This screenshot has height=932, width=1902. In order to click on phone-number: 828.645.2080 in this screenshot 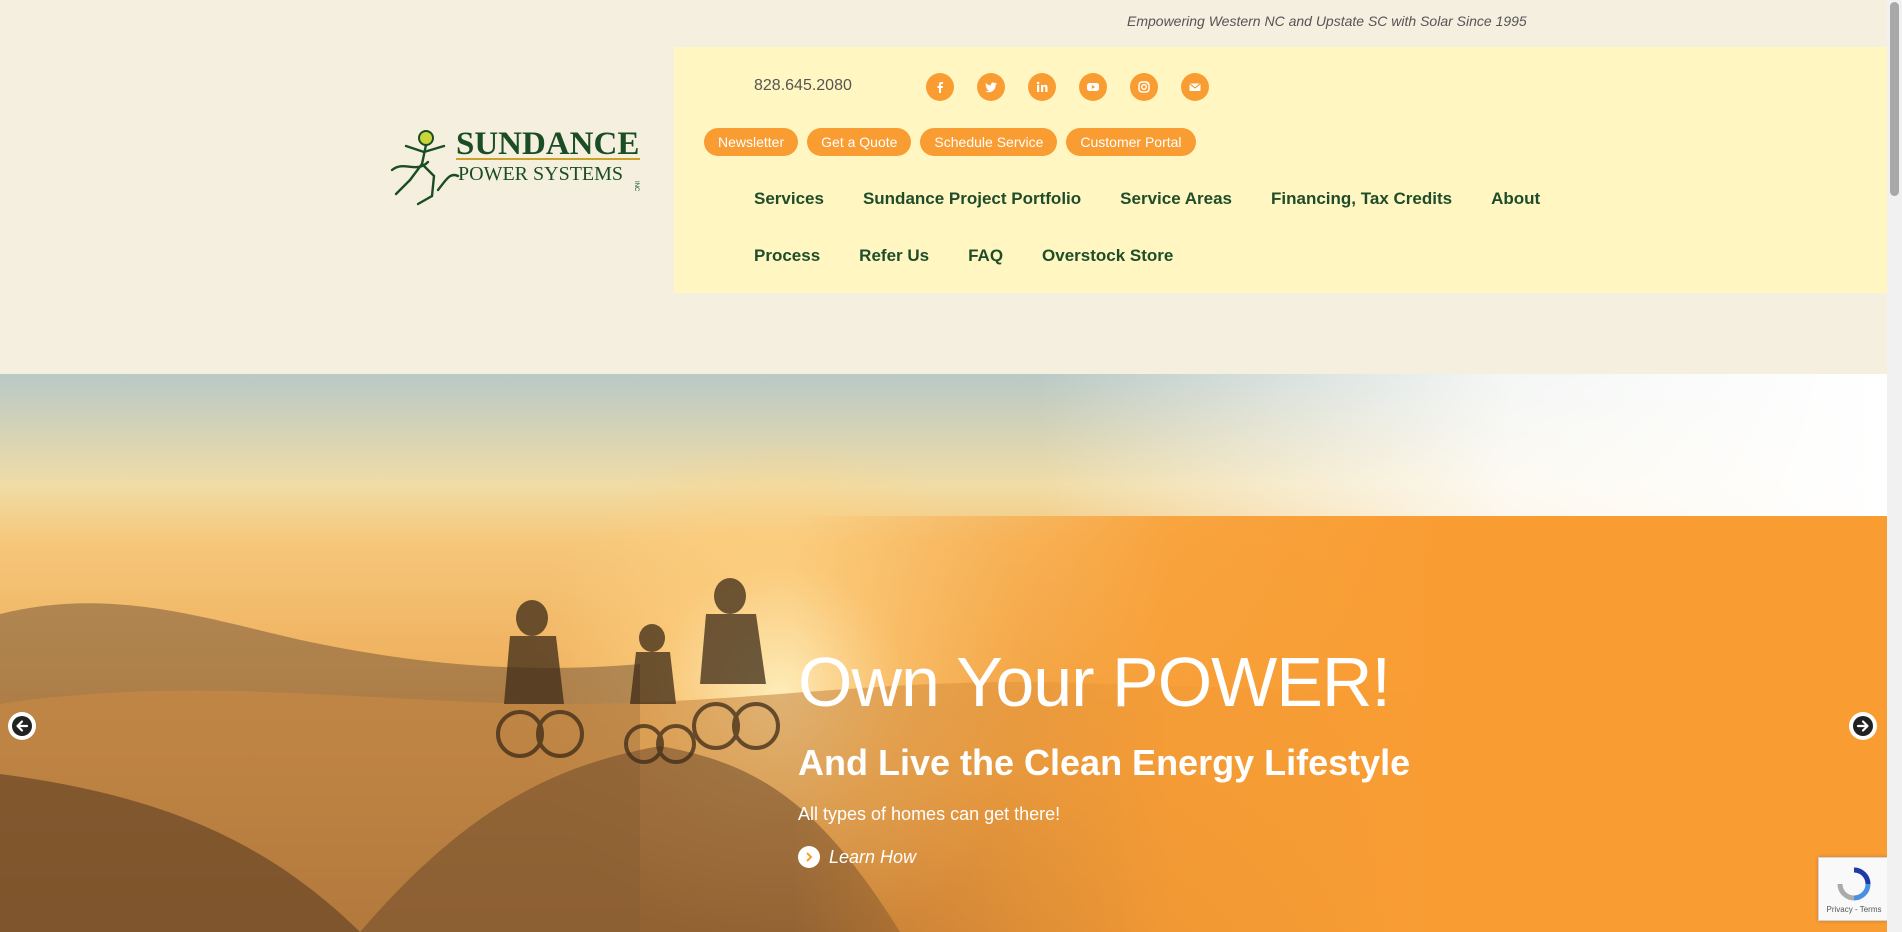, I will do `click(803, 86)`.